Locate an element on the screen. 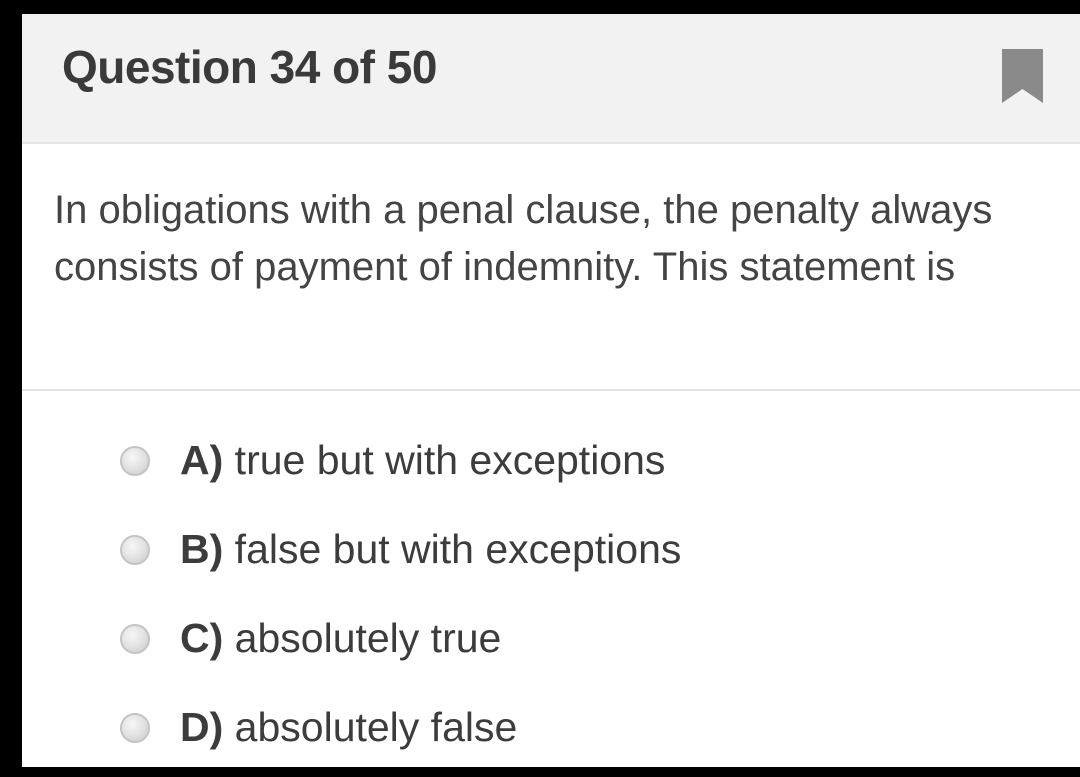 This screenshot has width=1080, height=777. radio-button-d is located at coordinates (135, 727).